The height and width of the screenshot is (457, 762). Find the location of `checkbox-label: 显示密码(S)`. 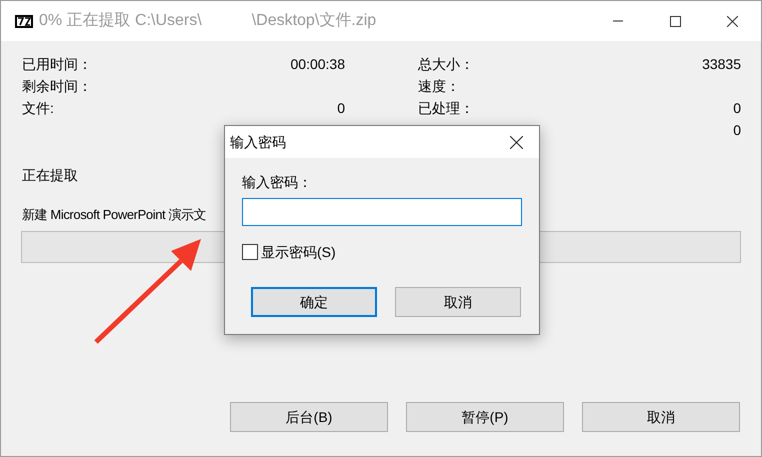

checkbox-label: 显示密码(S) is located at coordinates (298, 252).